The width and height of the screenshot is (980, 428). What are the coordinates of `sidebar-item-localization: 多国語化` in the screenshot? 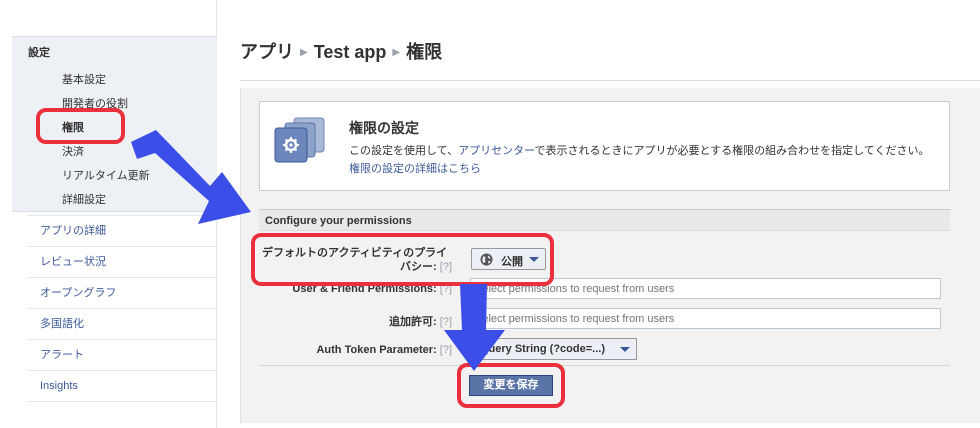 It's located at (122, 323).